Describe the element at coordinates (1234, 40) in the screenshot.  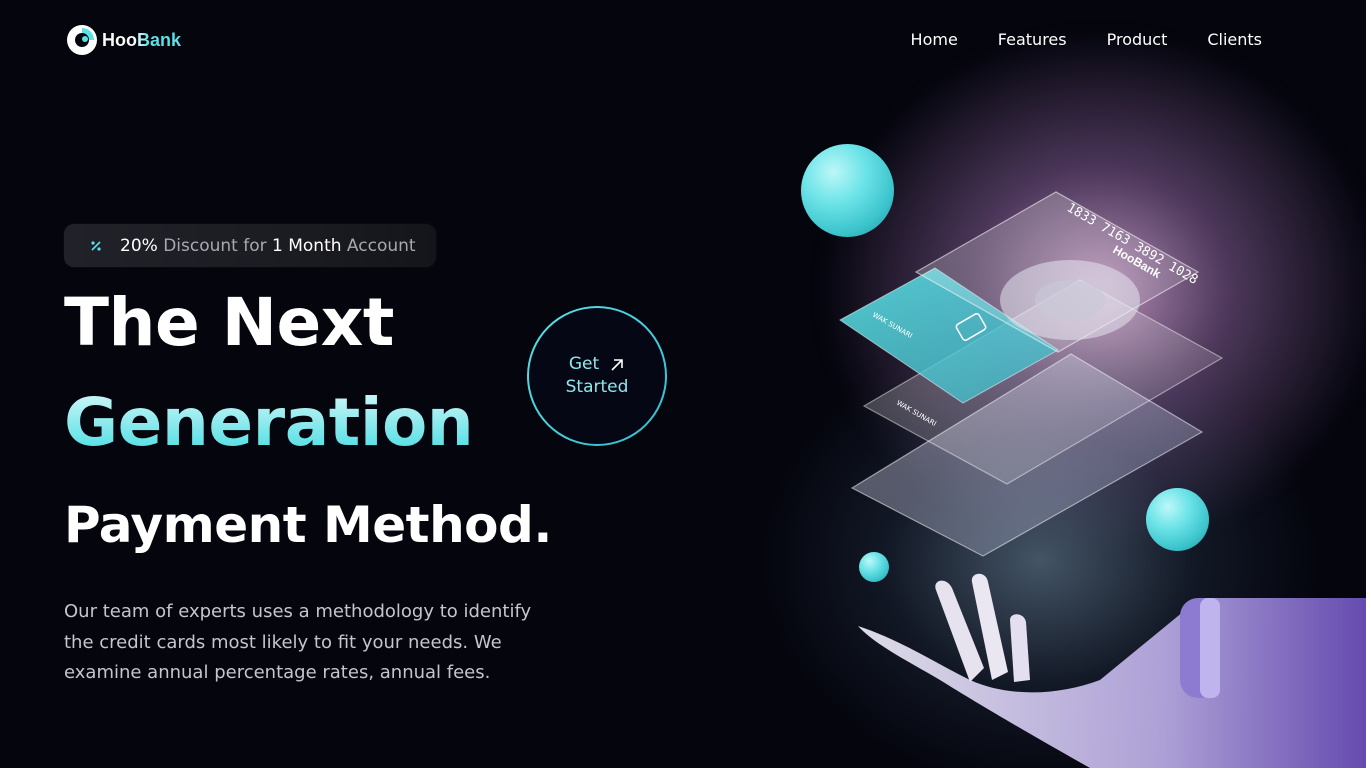
I see `nav-link-clients: Clients` at that location.